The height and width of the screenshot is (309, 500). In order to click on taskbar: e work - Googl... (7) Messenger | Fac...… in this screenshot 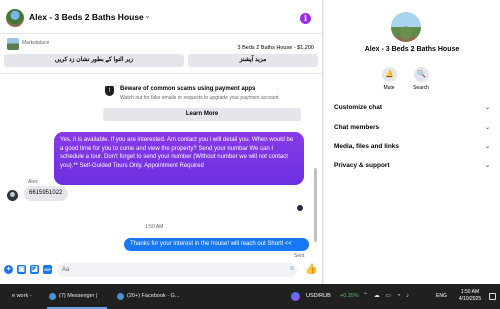, I will do `click(250, 296)`.